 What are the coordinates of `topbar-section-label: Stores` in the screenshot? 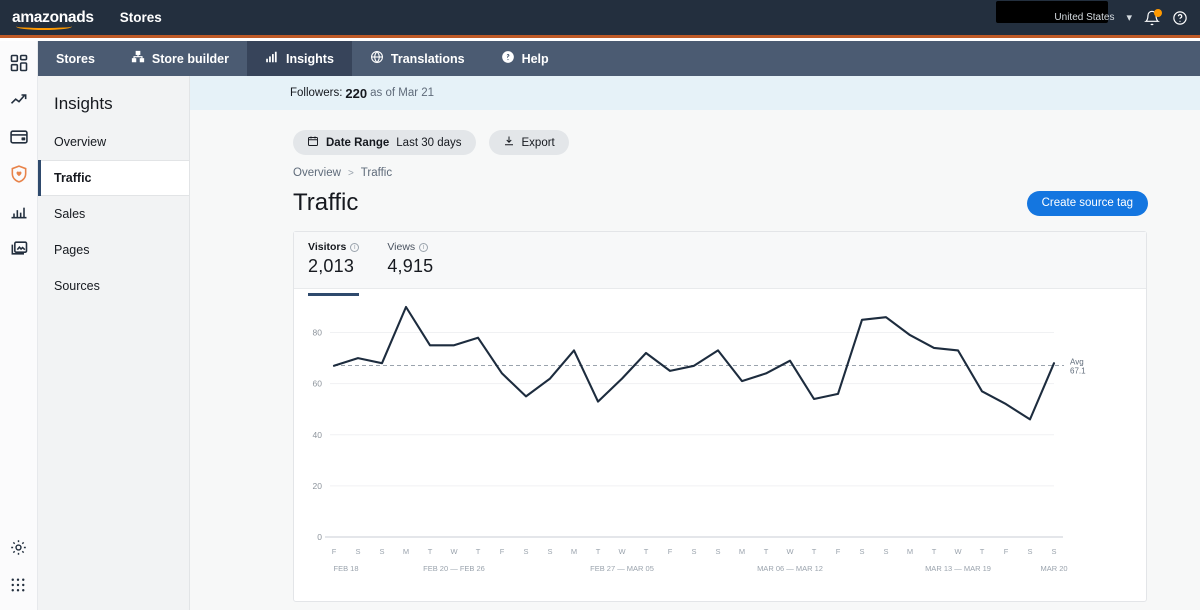 It's located at (140, 17).